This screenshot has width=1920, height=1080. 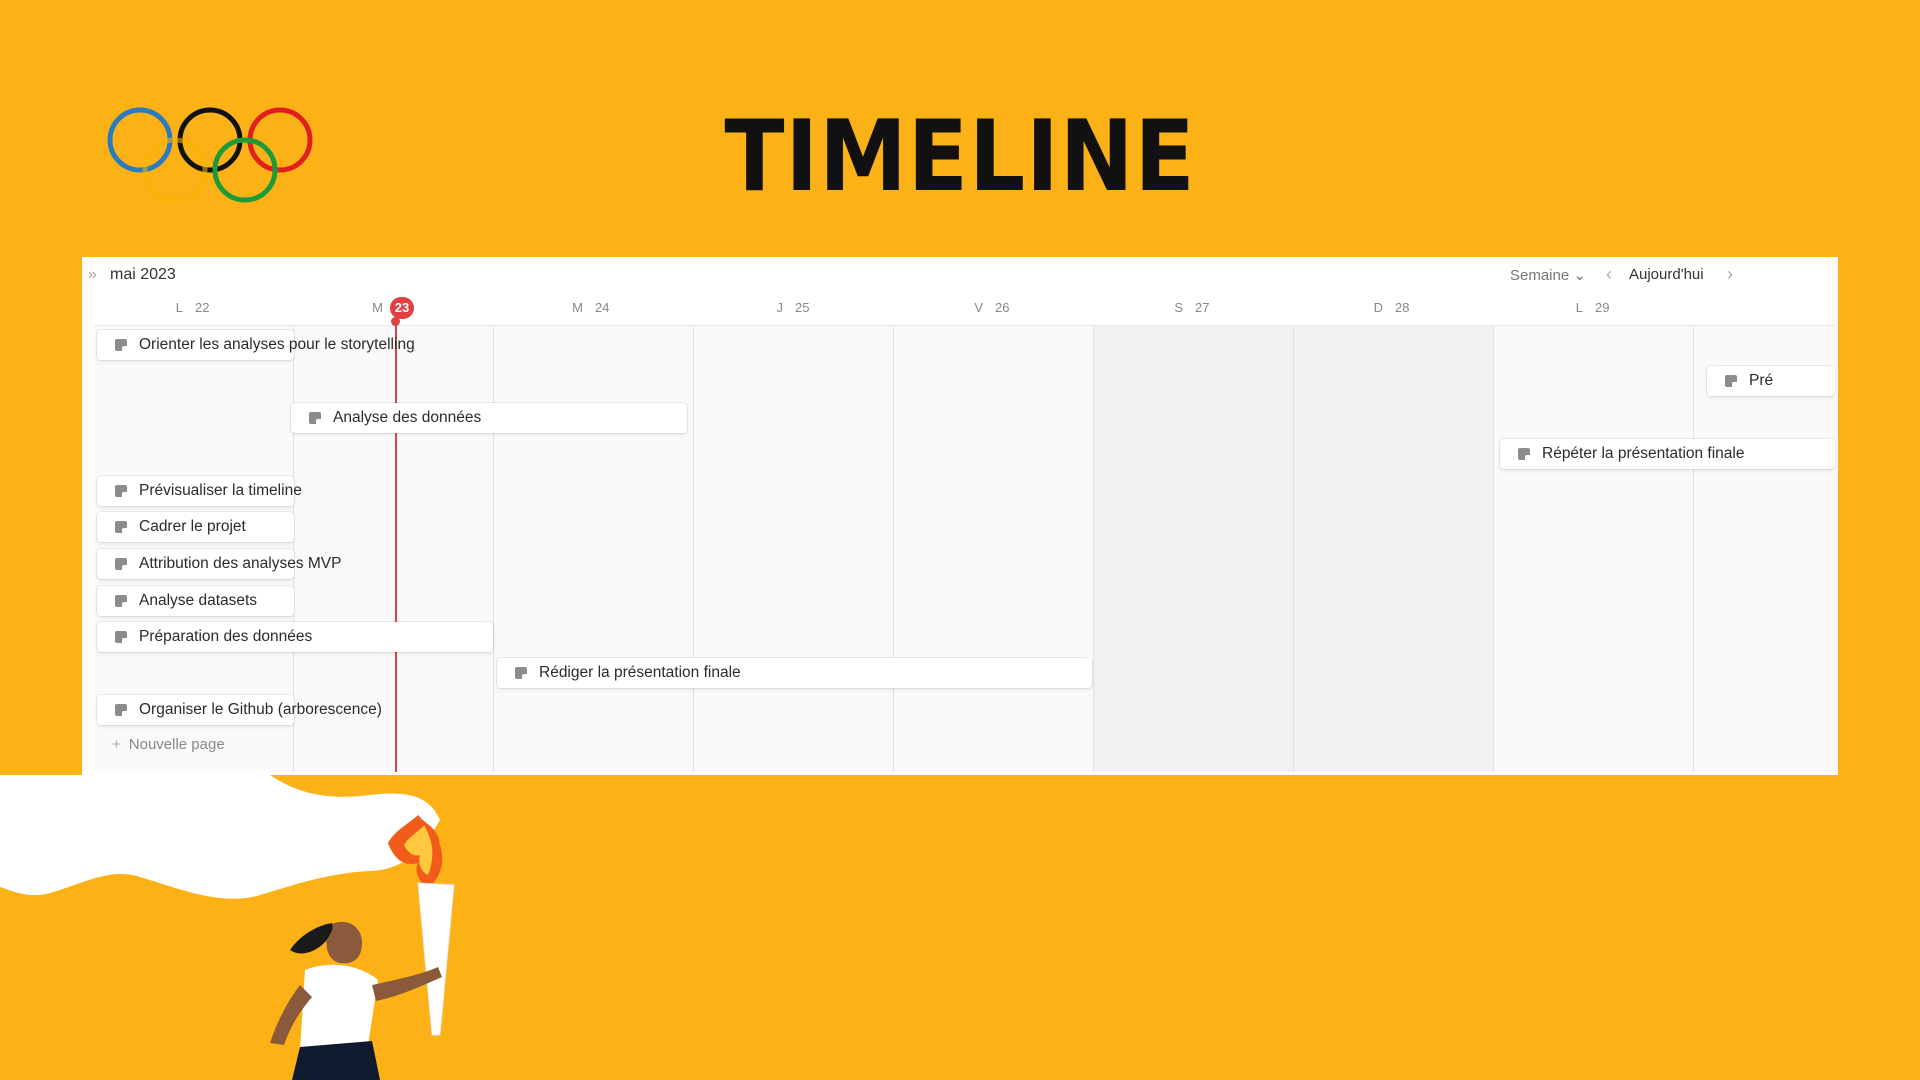 I want to click on day-number: 28, so click(x=1402, y=307).